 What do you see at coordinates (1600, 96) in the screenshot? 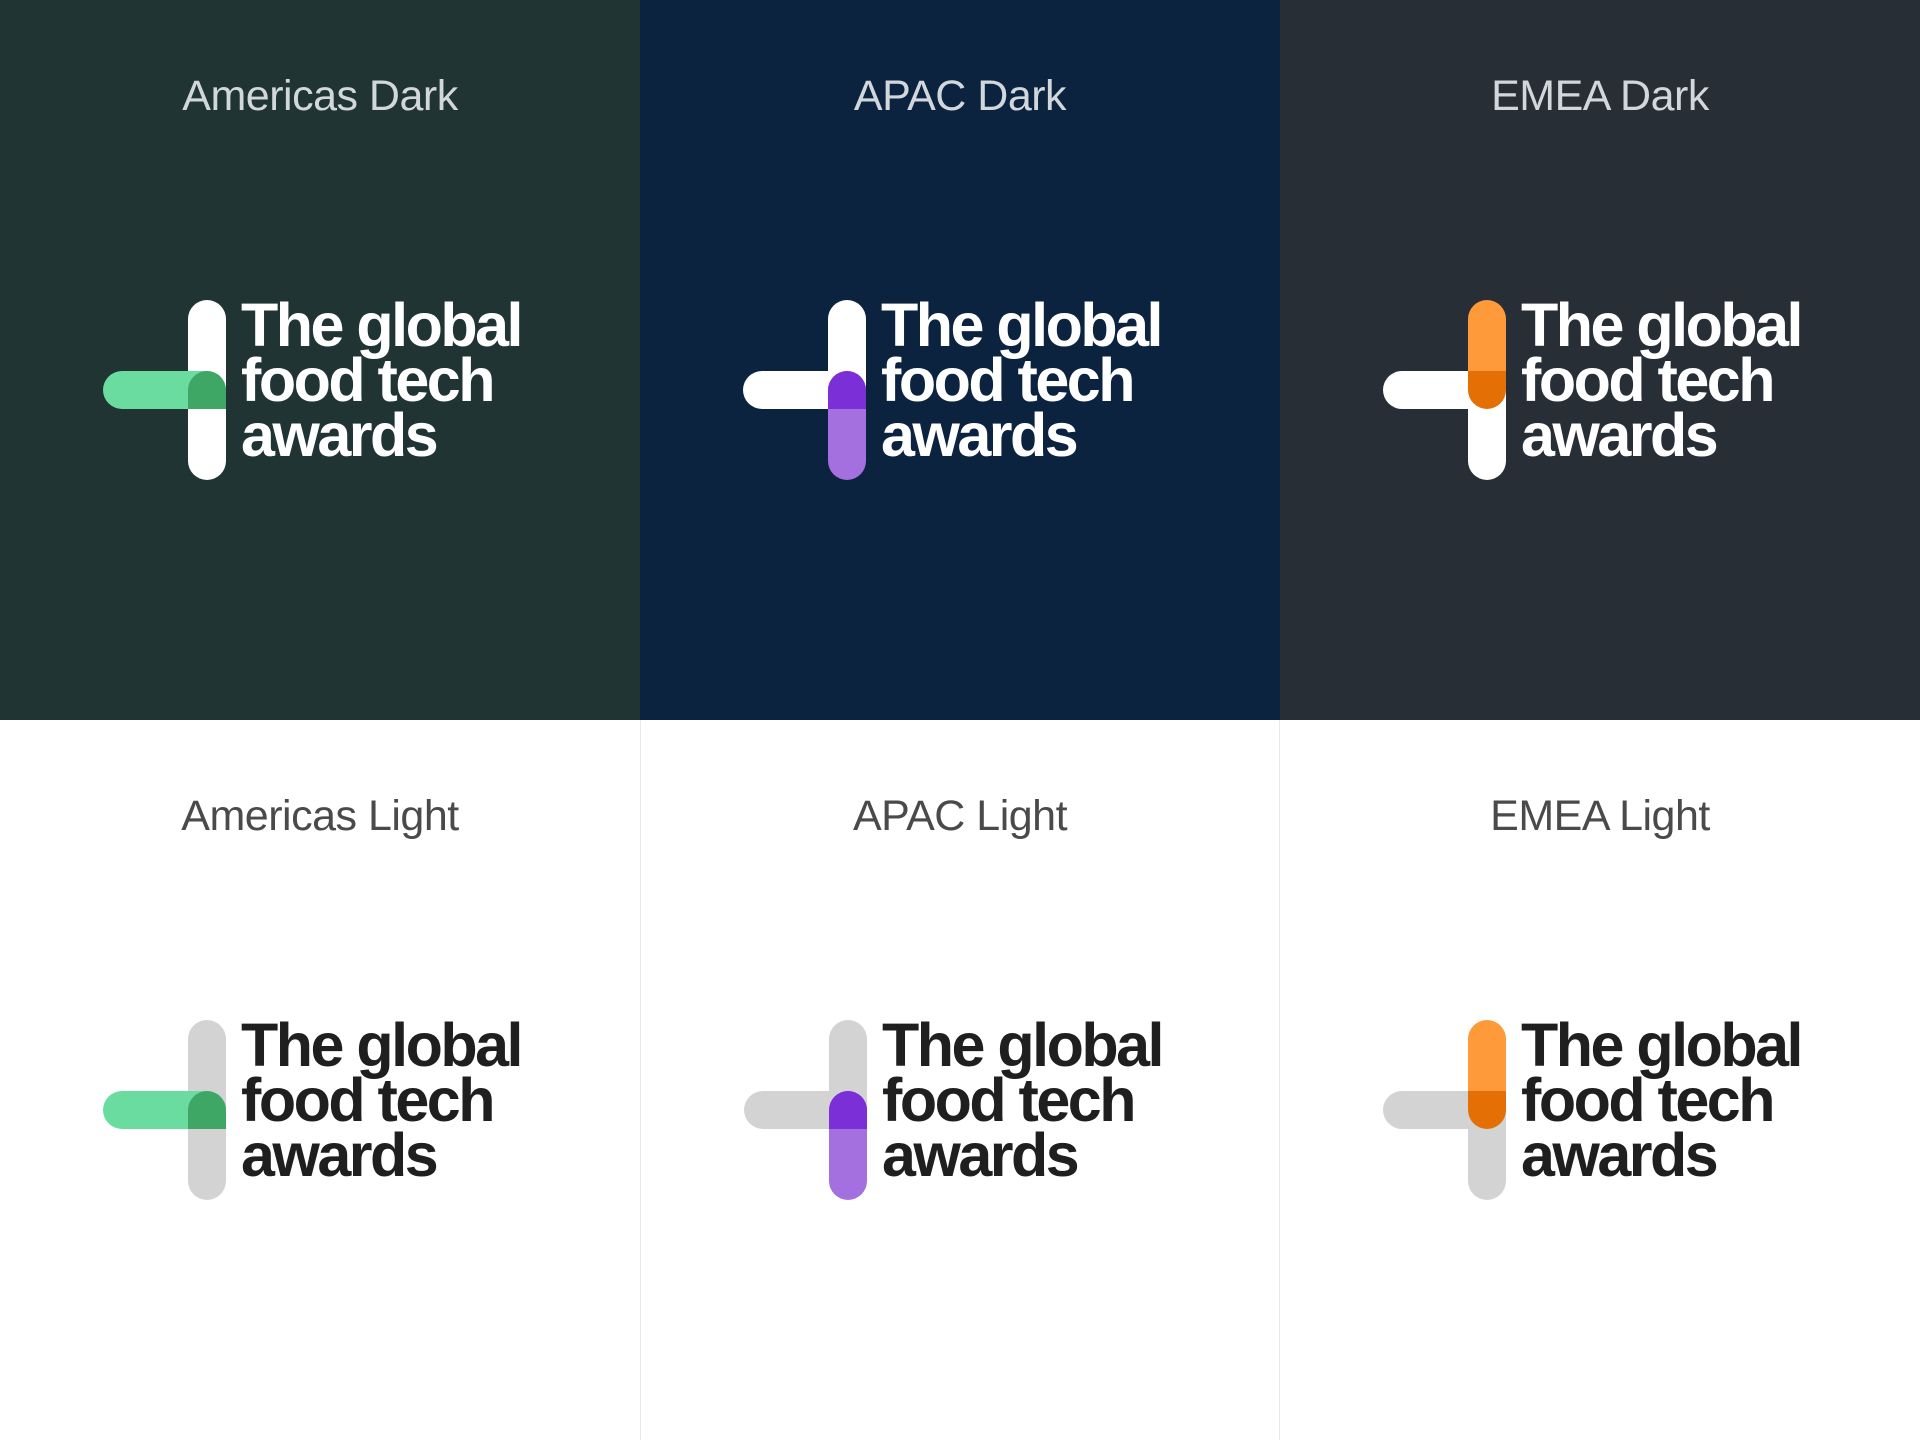
I see `tile-label: EMEA Dark` at bounding box center [1600, 96].